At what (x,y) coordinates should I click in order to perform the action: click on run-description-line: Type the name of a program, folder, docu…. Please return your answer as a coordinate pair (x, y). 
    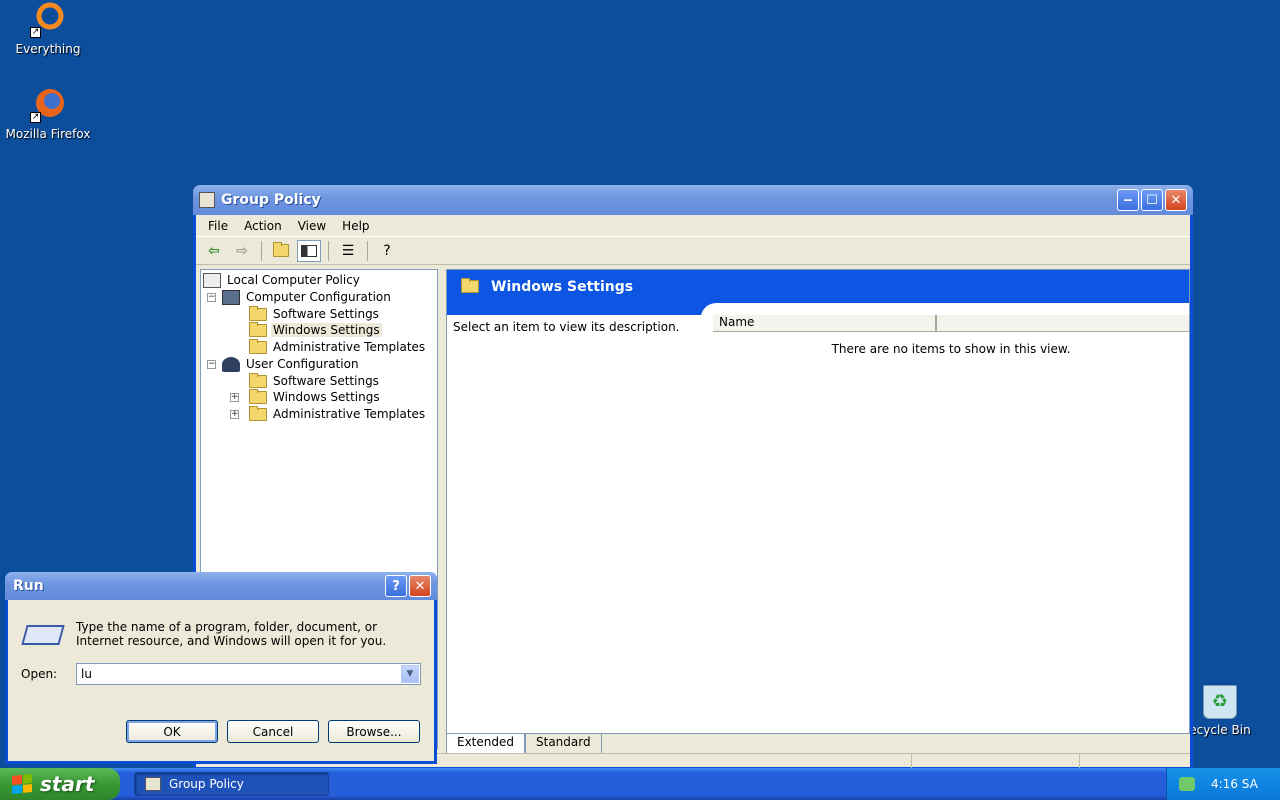
    Looking at the image, I should click on (227, 627).